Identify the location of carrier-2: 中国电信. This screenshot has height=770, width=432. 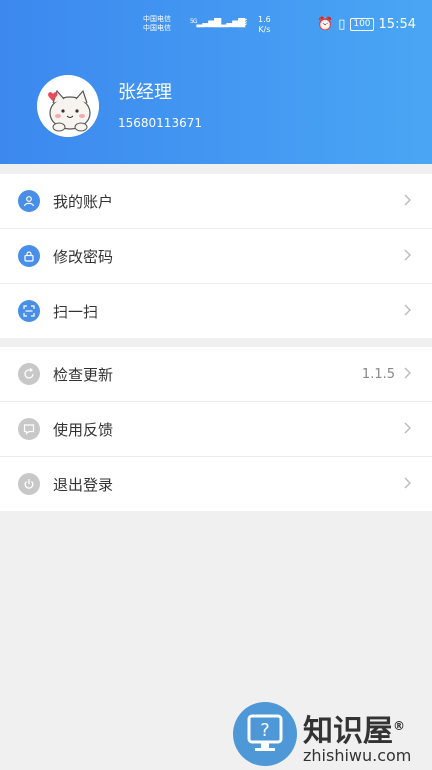
(157, 28).